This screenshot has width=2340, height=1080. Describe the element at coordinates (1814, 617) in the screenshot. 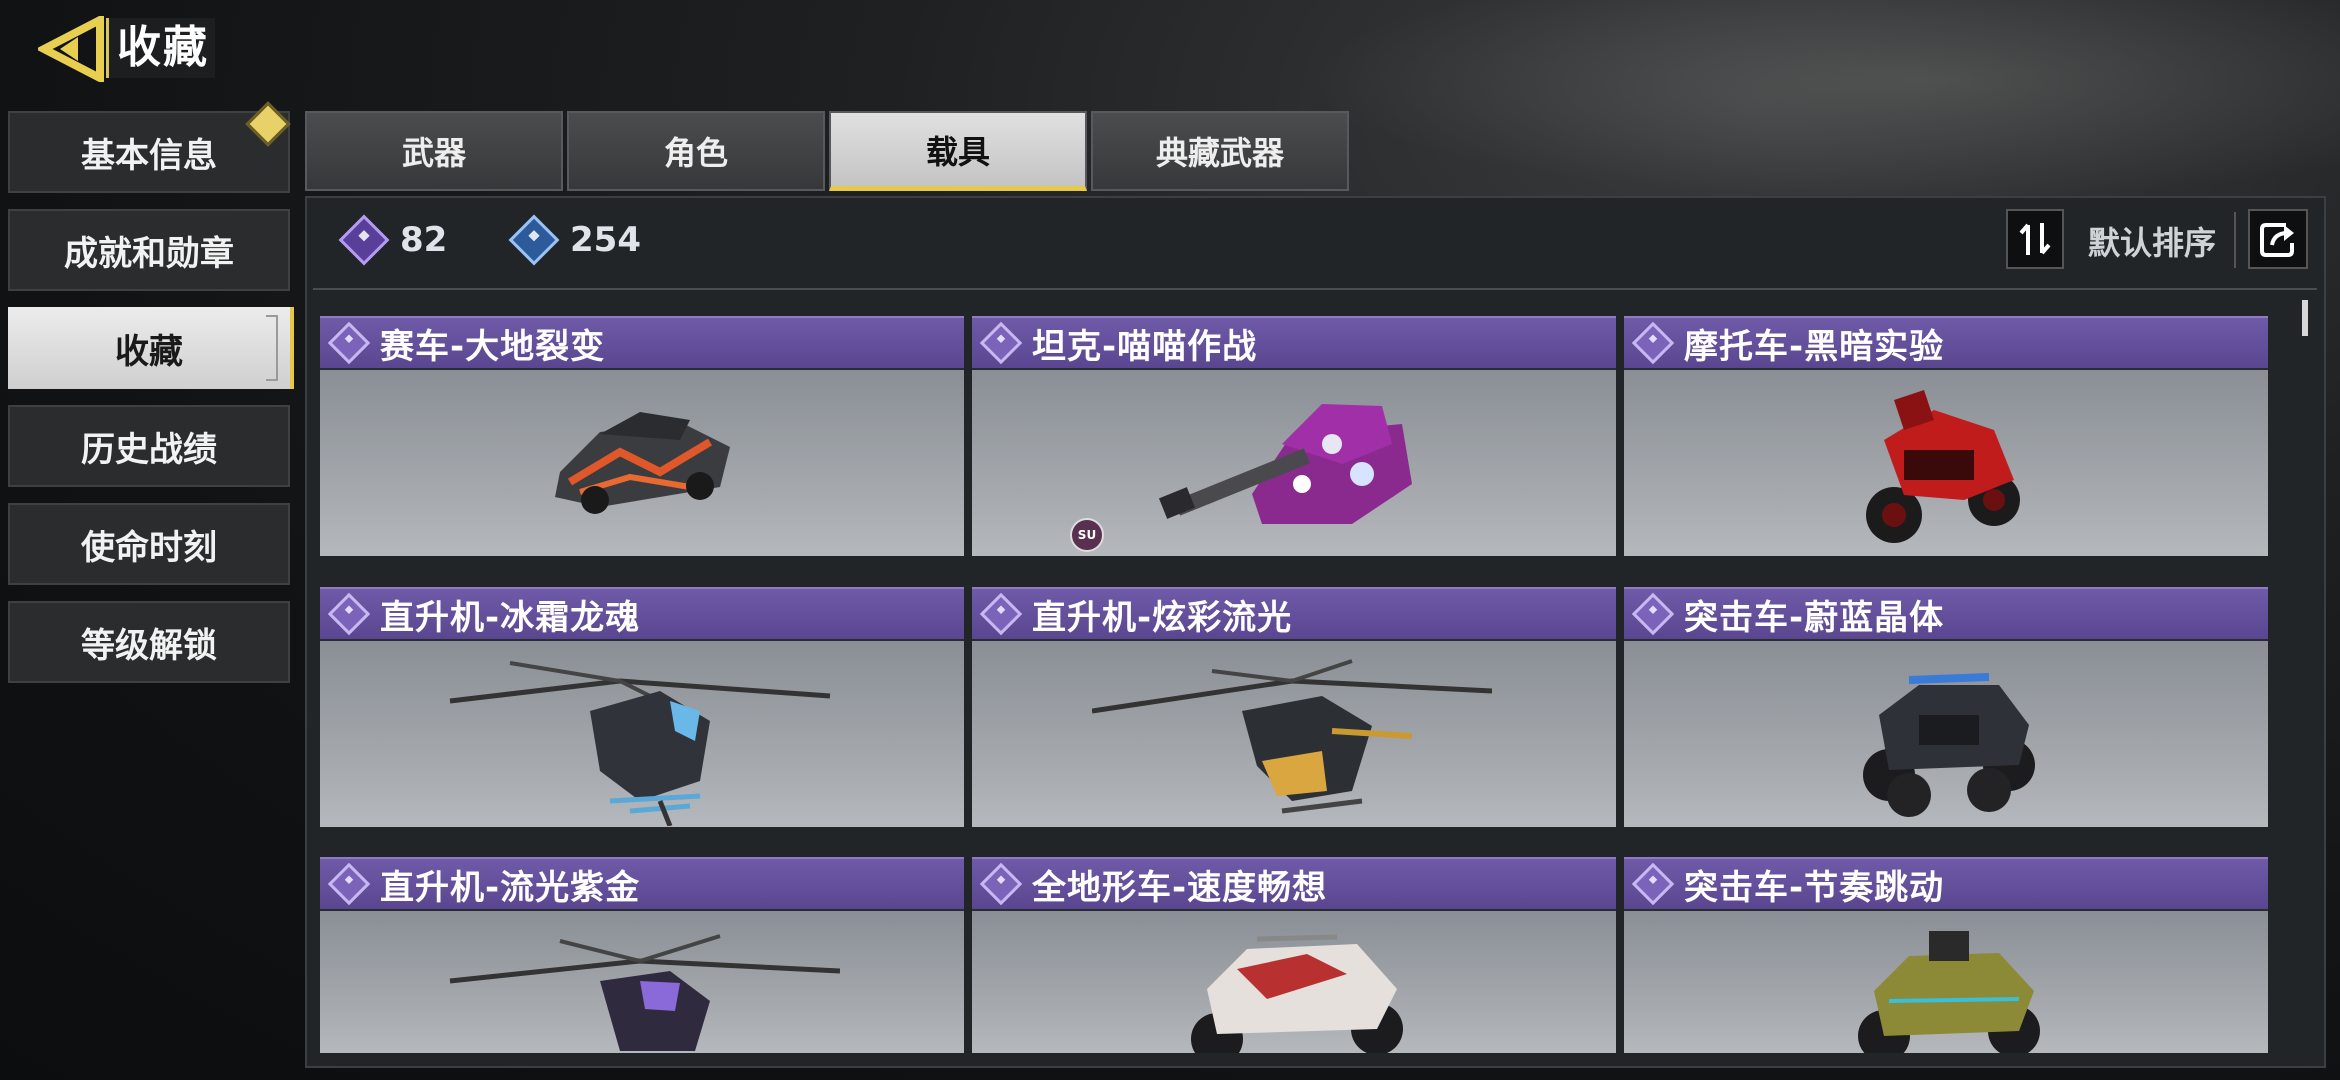

I see `vehicle-name: 突击车-蔚蓝晶体` at that location.